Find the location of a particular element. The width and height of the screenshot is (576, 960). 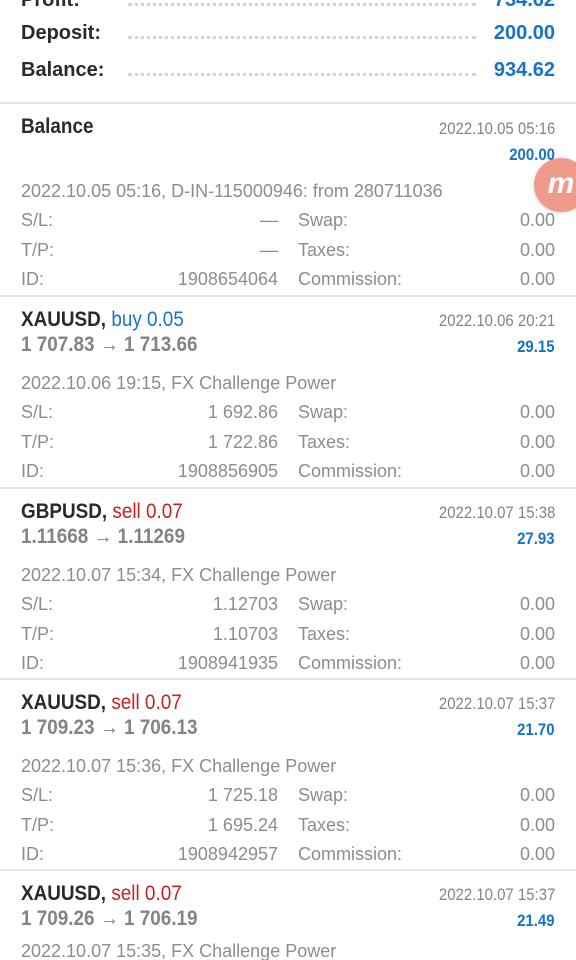

summary-row-profit: Profit: 734.62 is located at coordinates (288, 8).